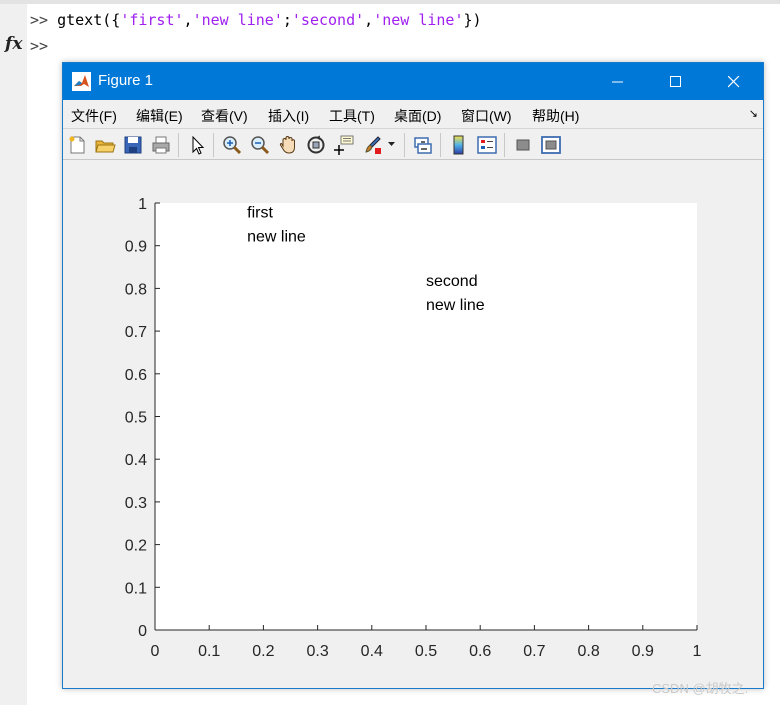  I want to click on hide-plot-tools-icon, so click(523, 145).